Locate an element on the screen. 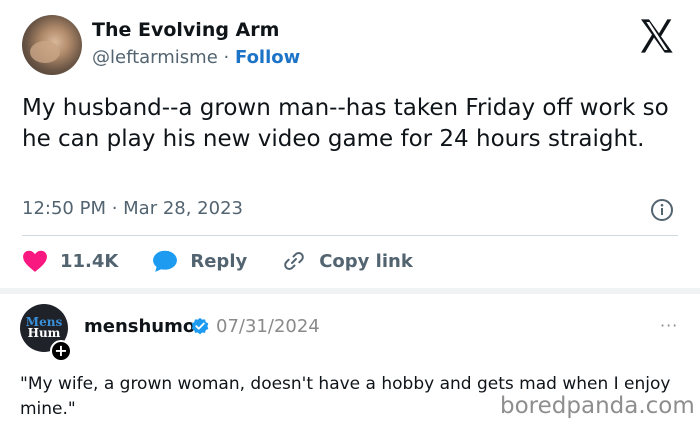  author-handle-row: @leftarmisme · Follow is located at coordinates (196, 57).